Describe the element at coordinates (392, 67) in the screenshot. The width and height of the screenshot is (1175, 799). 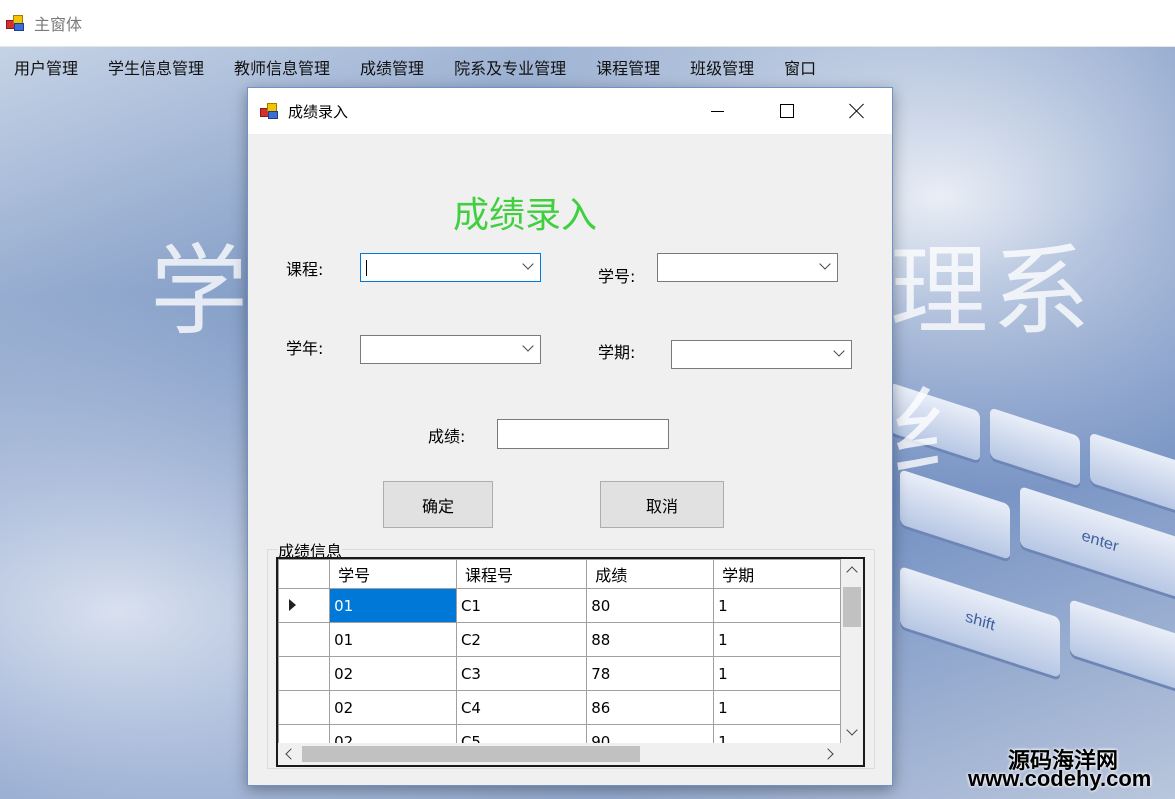
I see `menu-score-management: 成绩管理` at that location.